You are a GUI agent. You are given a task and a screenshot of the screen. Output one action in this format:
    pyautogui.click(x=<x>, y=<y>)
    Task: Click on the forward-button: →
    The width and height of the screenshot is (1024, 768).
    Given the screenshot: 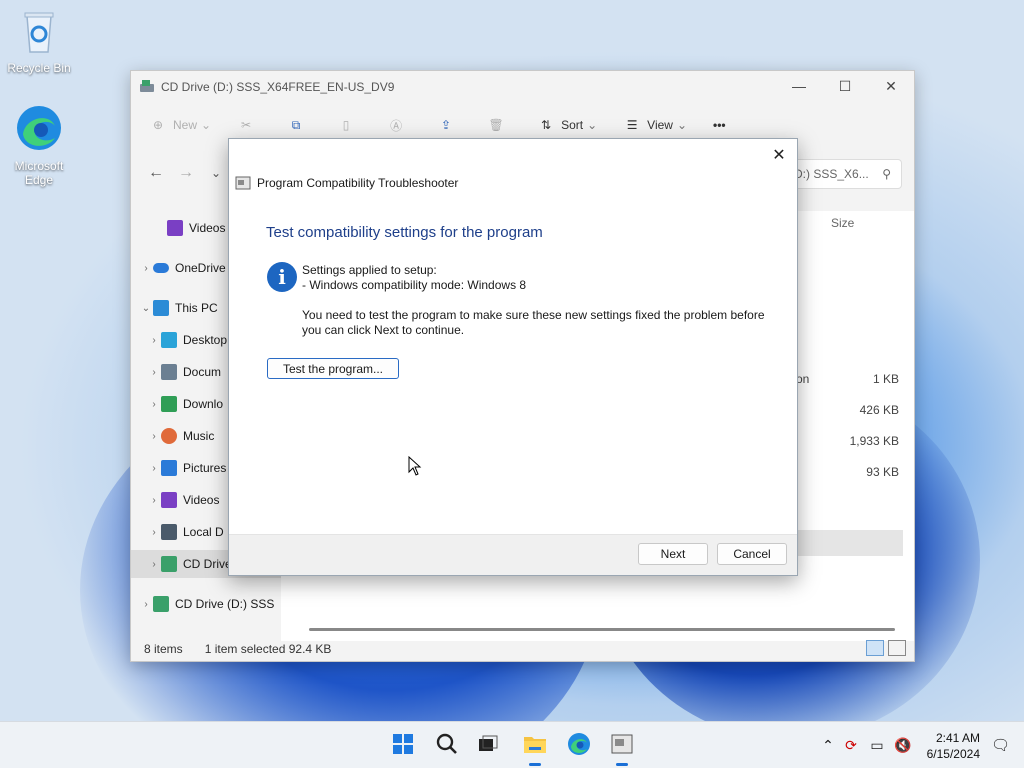 What is the action you would take?
    pyautogui.click(x=186, y=173)
    